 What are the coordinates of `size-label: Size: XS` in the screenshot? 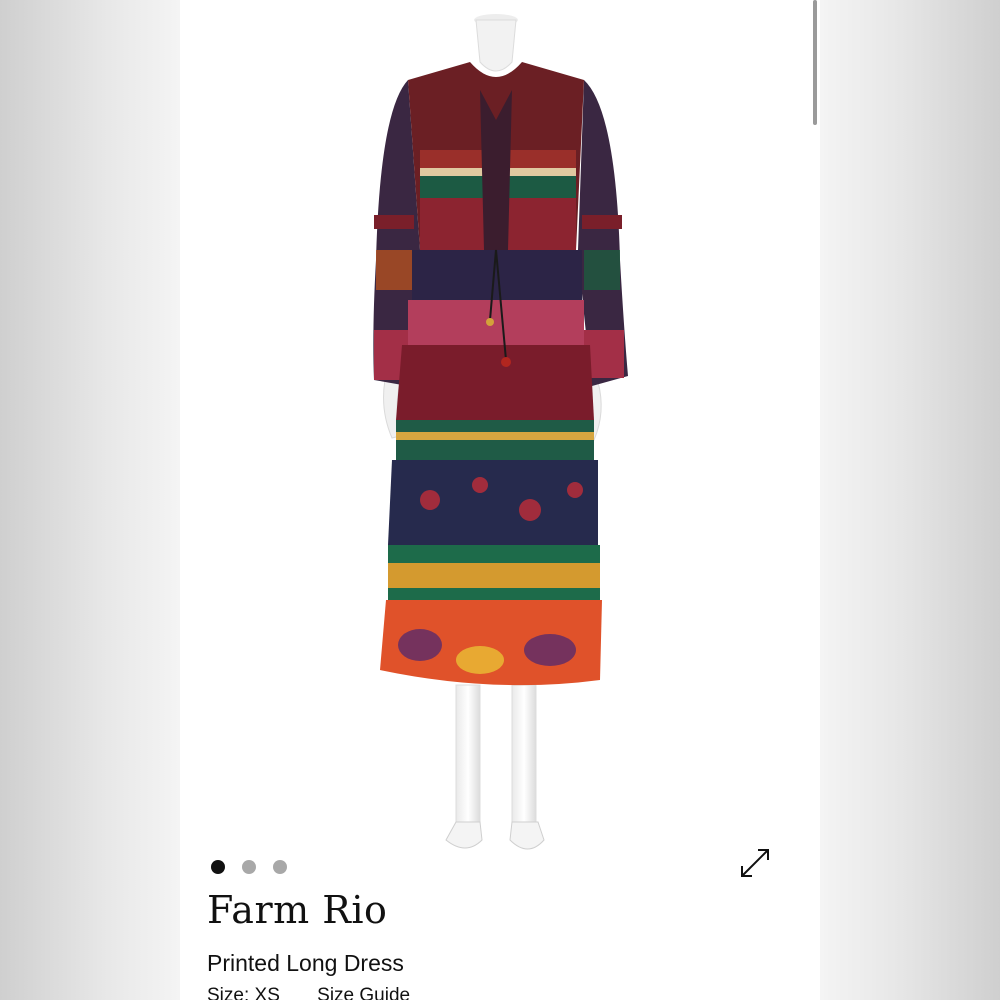 It's located at (243, 992).